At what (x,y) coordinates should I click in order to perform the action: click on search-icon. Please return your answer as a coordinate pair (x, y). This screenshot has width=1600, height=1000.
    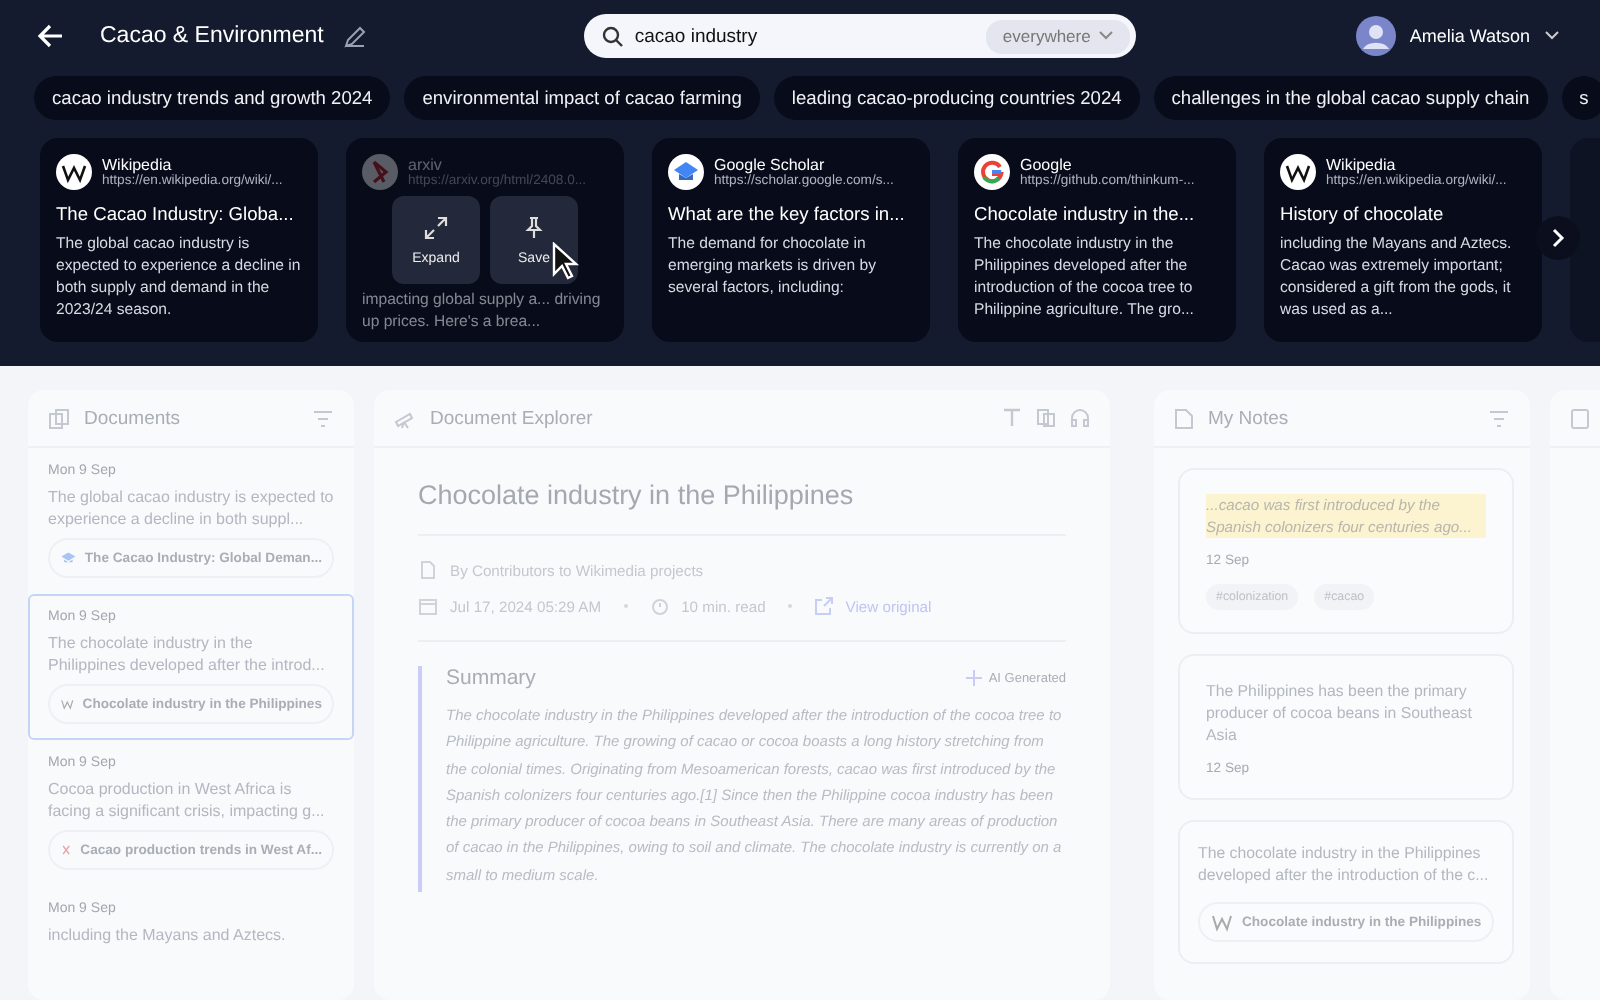
    Looking at the image, I should click on (613, 36).